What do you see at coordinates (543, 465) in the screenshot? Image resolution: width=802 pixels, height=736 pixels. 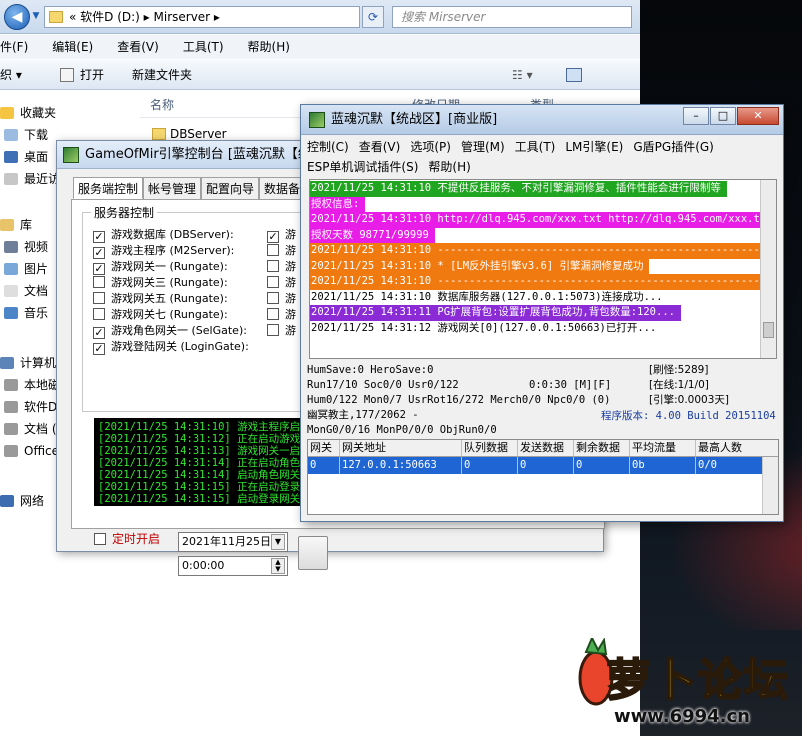 I see `table-row: 0 127.0.0.1:50663 0 0 0 0b 0/0` at bounding box center [543, 465].